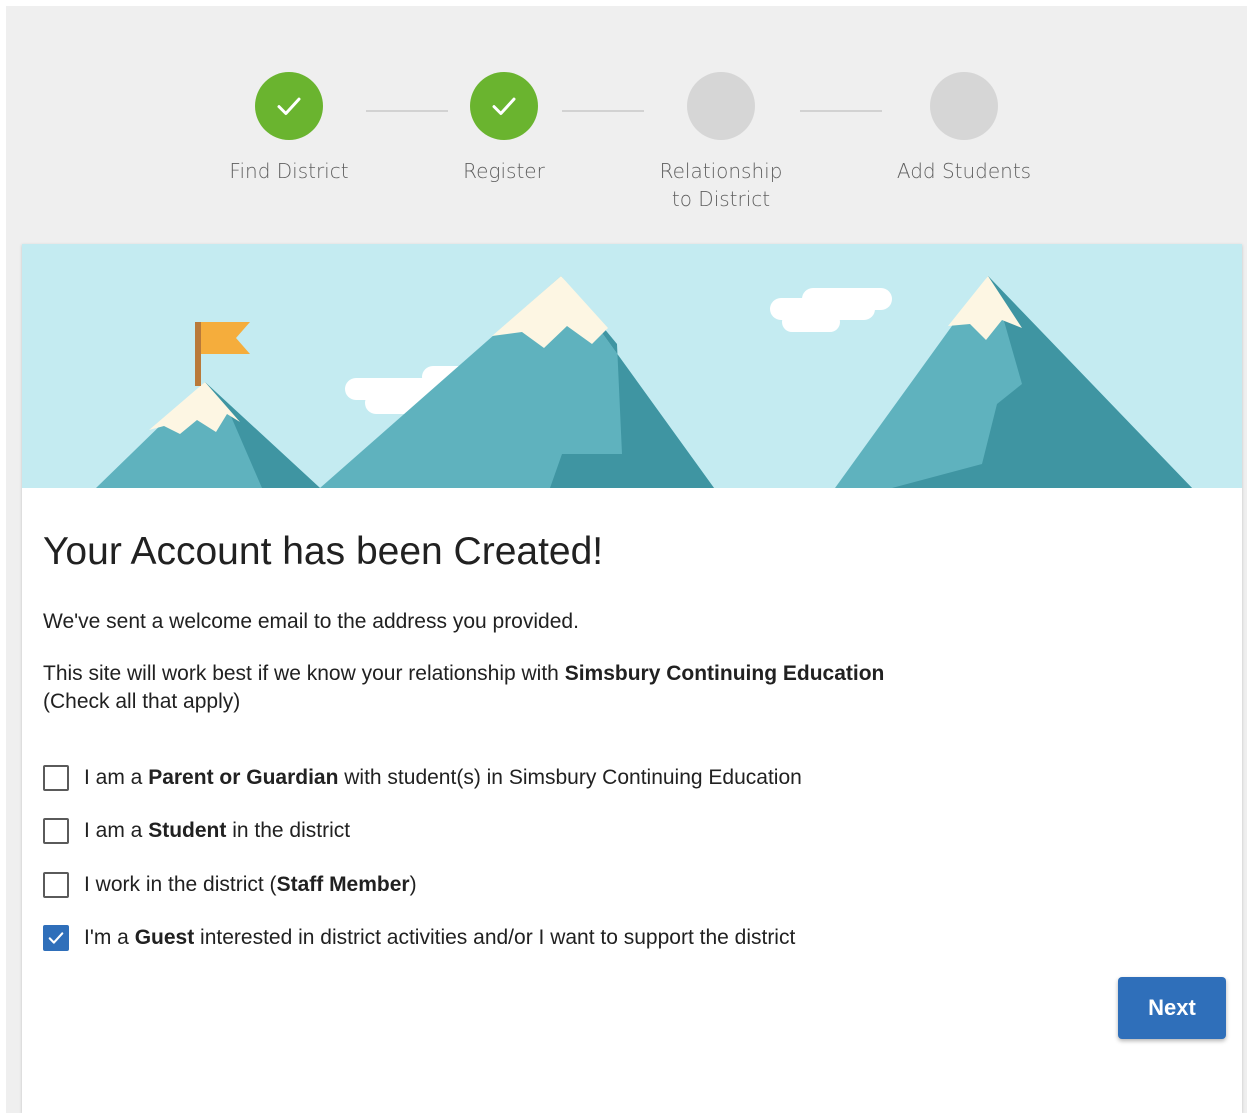 This screenshot has height=1113, width=1249. What do you see at coordinates (413, 884) in the screenshot?
I see `option-label-post: )` at bounding box center [413, 884].